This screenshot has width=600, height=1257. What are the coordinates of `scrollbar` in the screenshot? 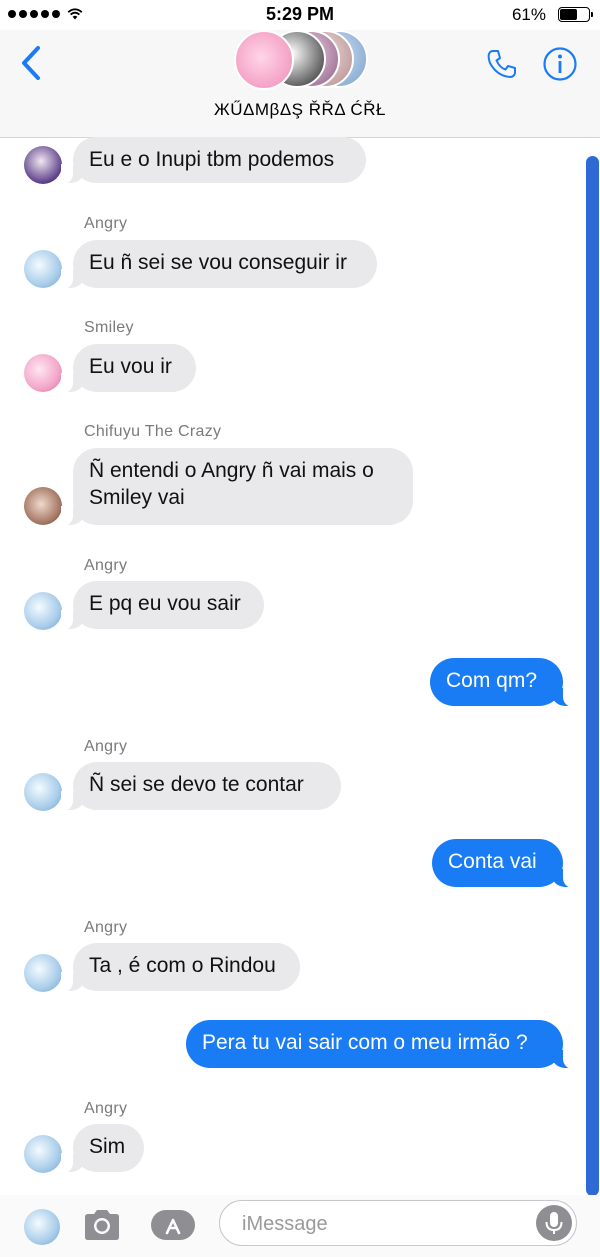 It's located at (592, 676).